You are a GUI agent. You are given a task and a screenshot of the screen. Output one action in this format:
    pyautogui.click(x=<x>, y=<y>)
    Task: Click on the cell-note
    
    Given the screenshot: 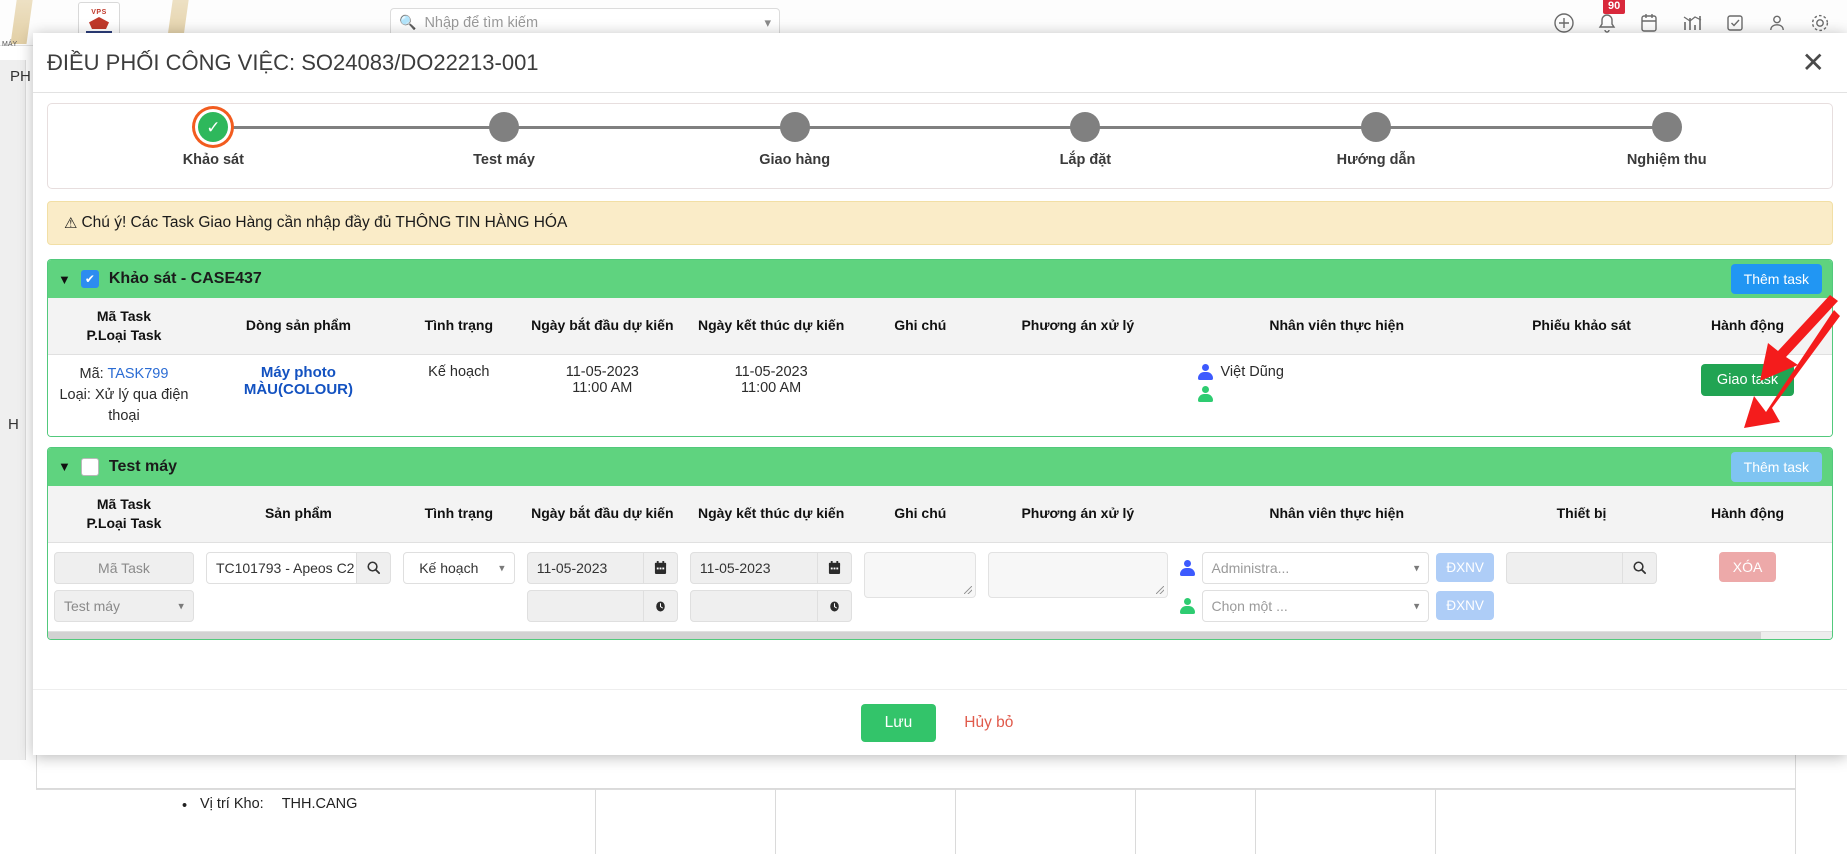 What is the action you would take?
    pyautogui.click(x=920, y=395)
    